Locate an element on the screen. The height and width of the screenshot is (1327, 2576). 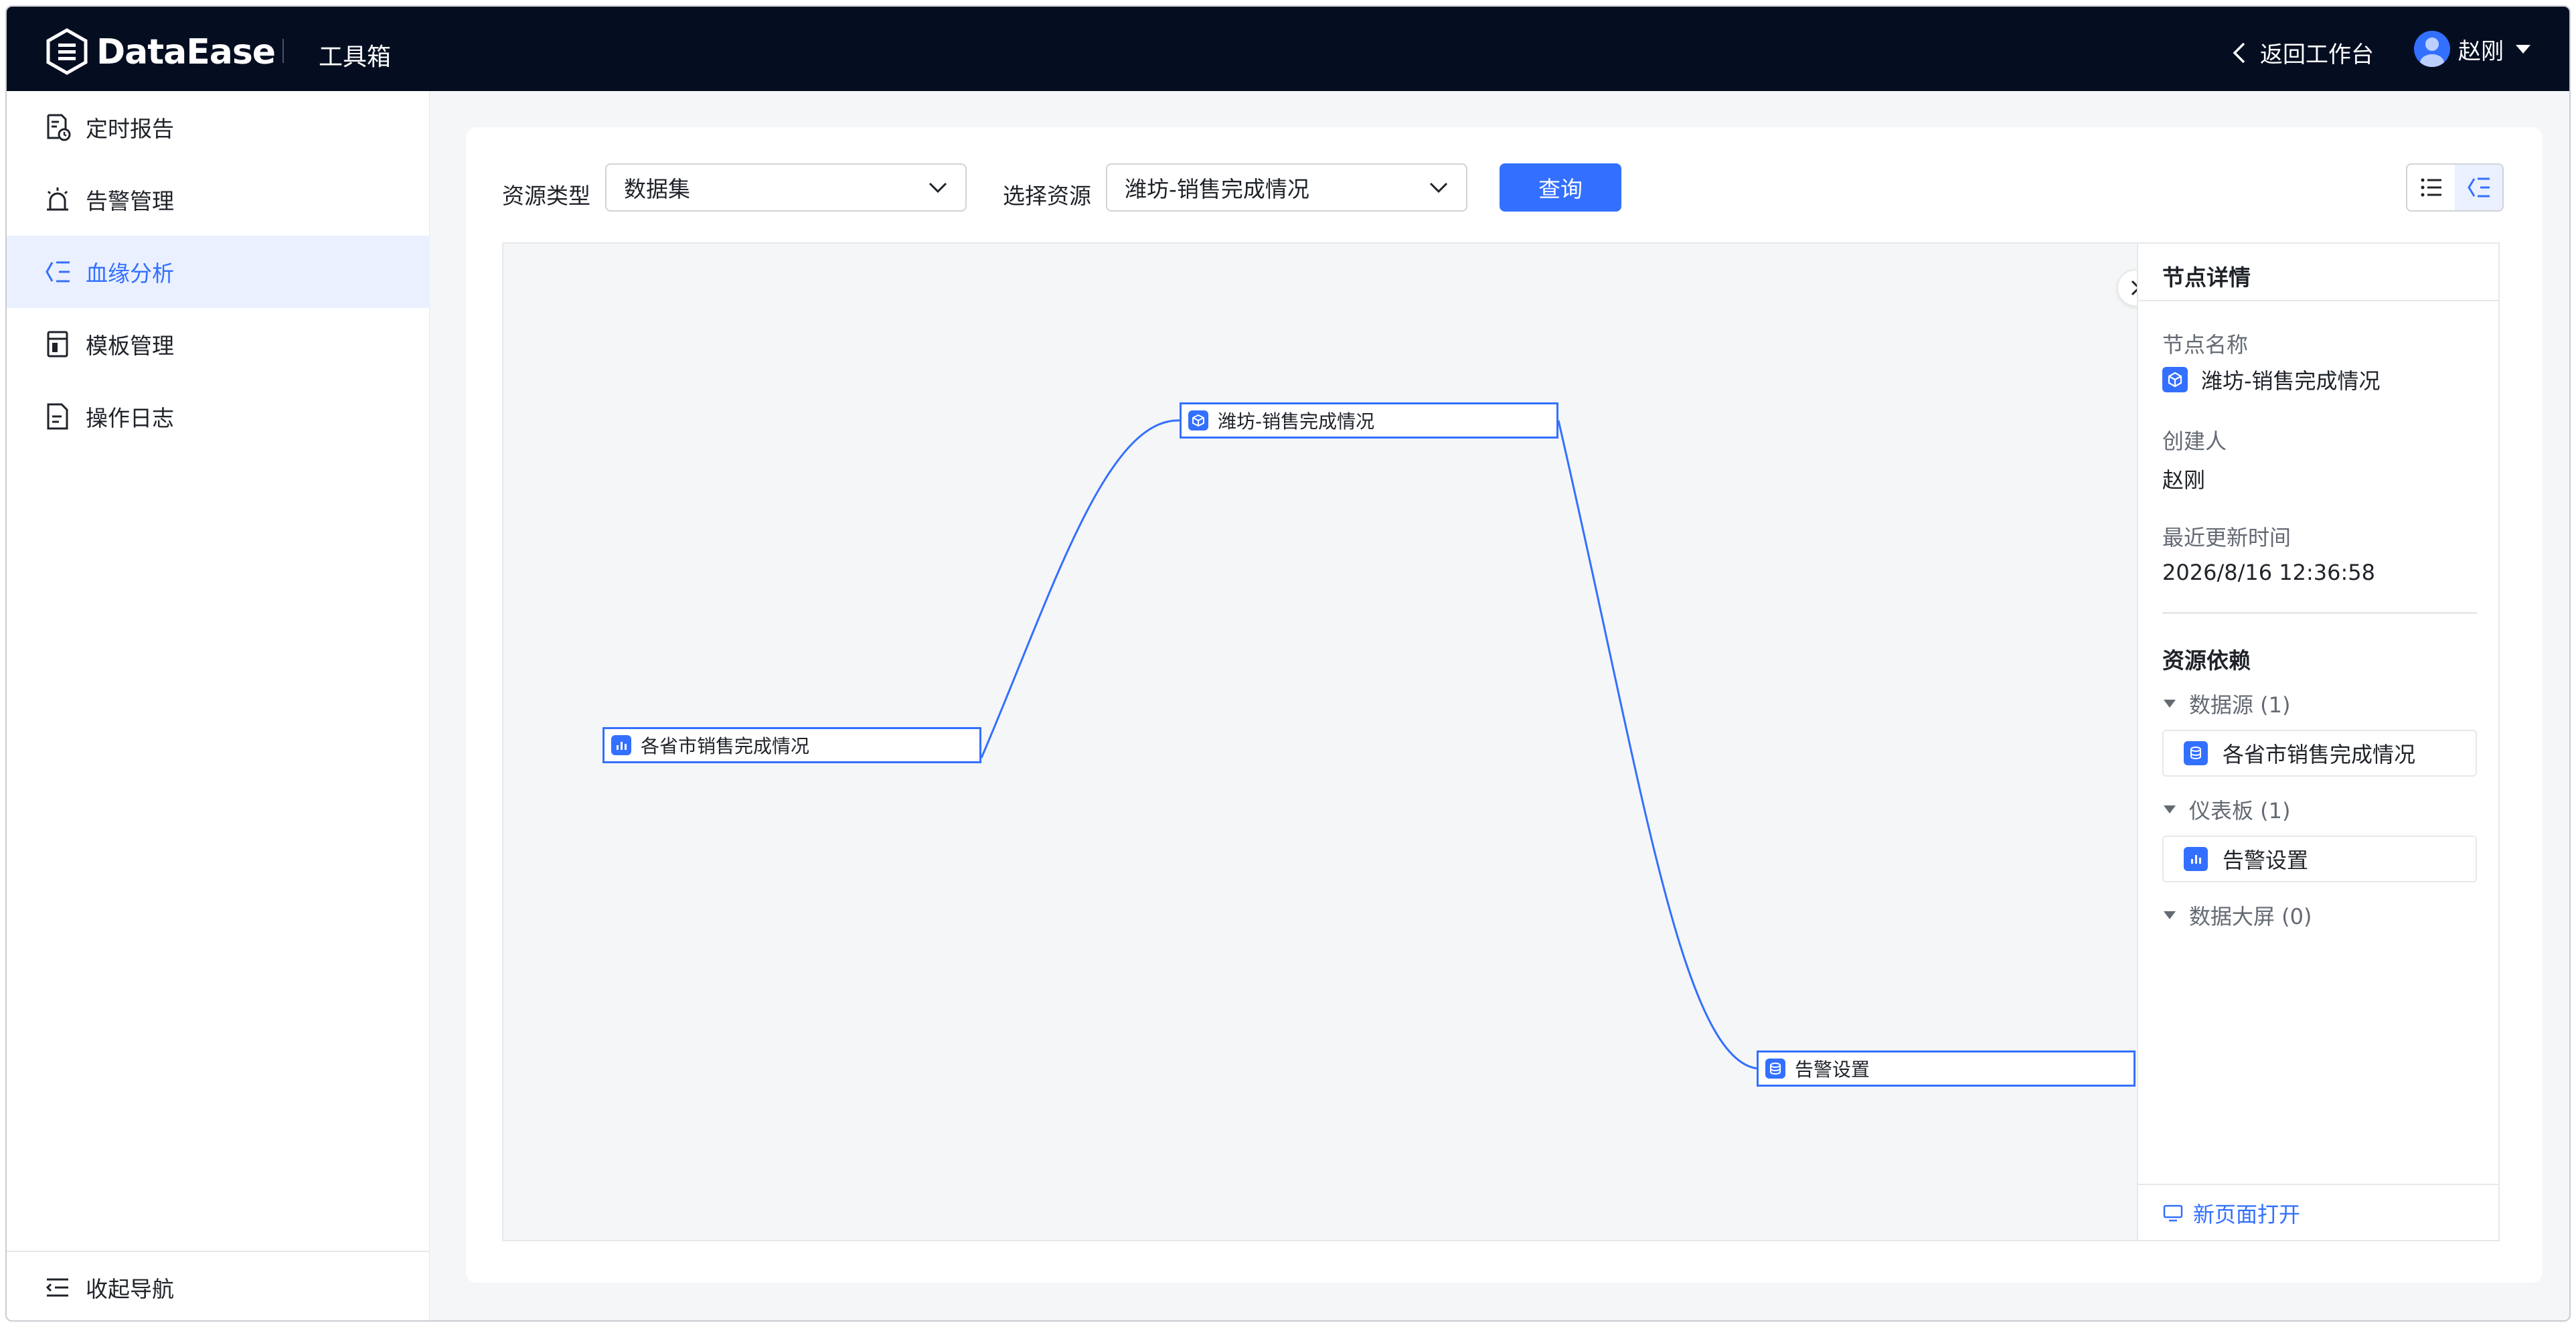
monitor-icon is located at coordinates (2173, 1213).